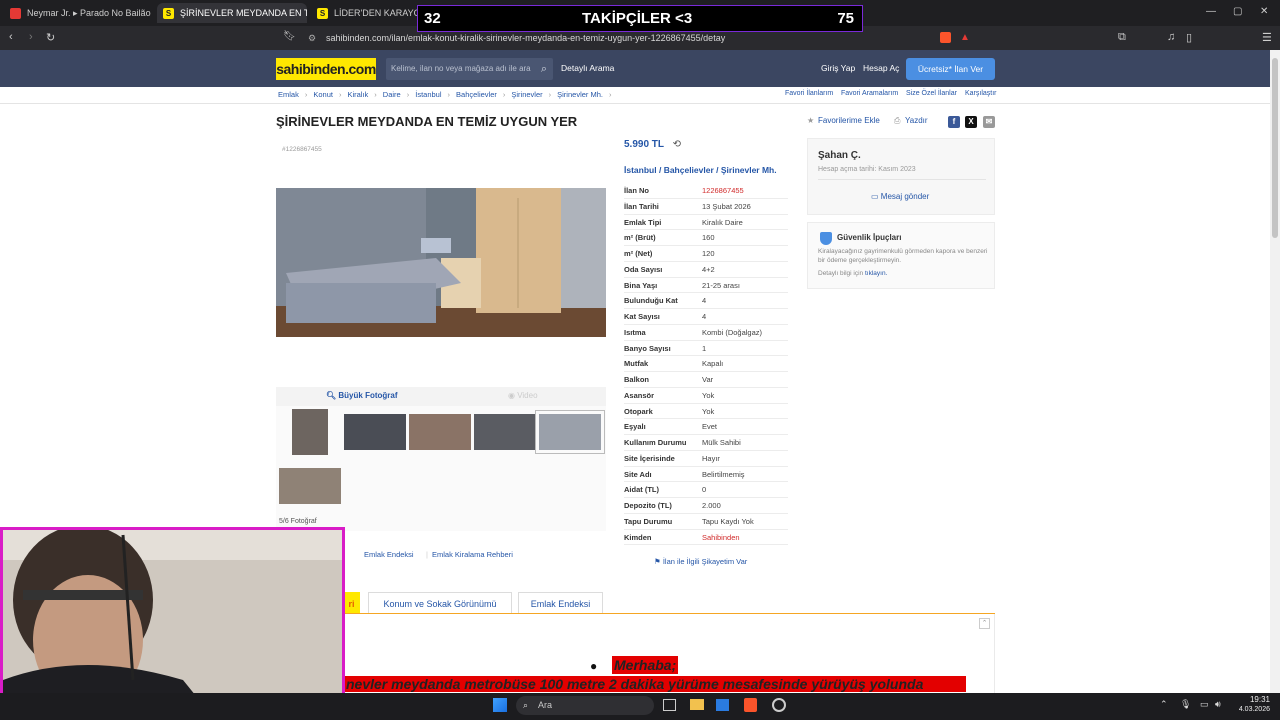  I want to click on detail-value: 120, so click(708, 253).